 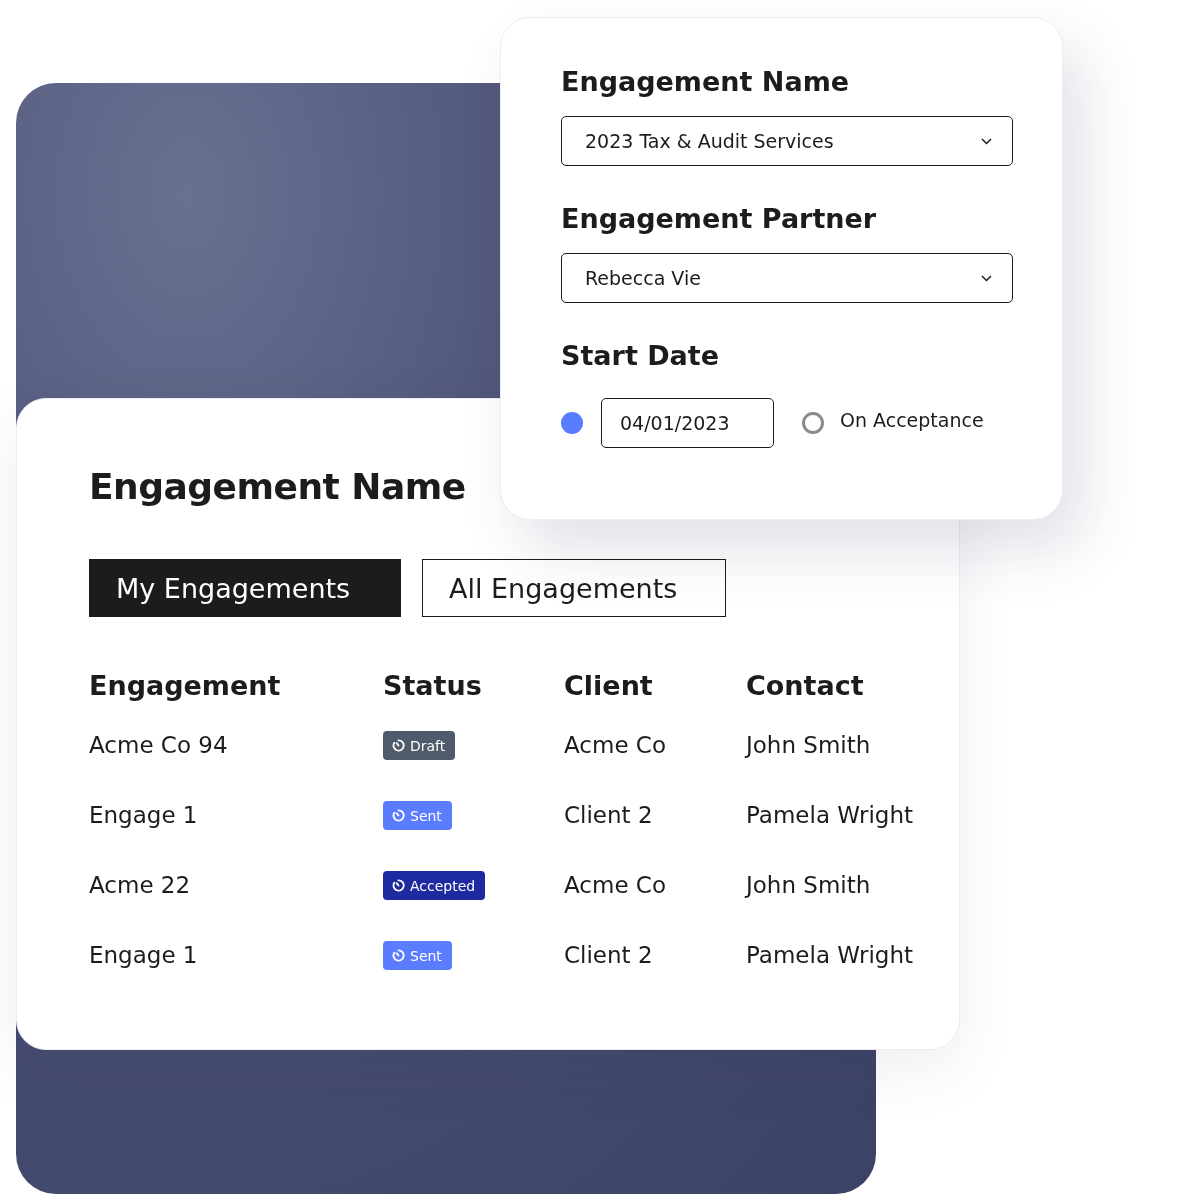 What do you see at coordinates (245, 588) in the screenshot?
I see `tab: My Engagements` at bounding box center [245, 588].